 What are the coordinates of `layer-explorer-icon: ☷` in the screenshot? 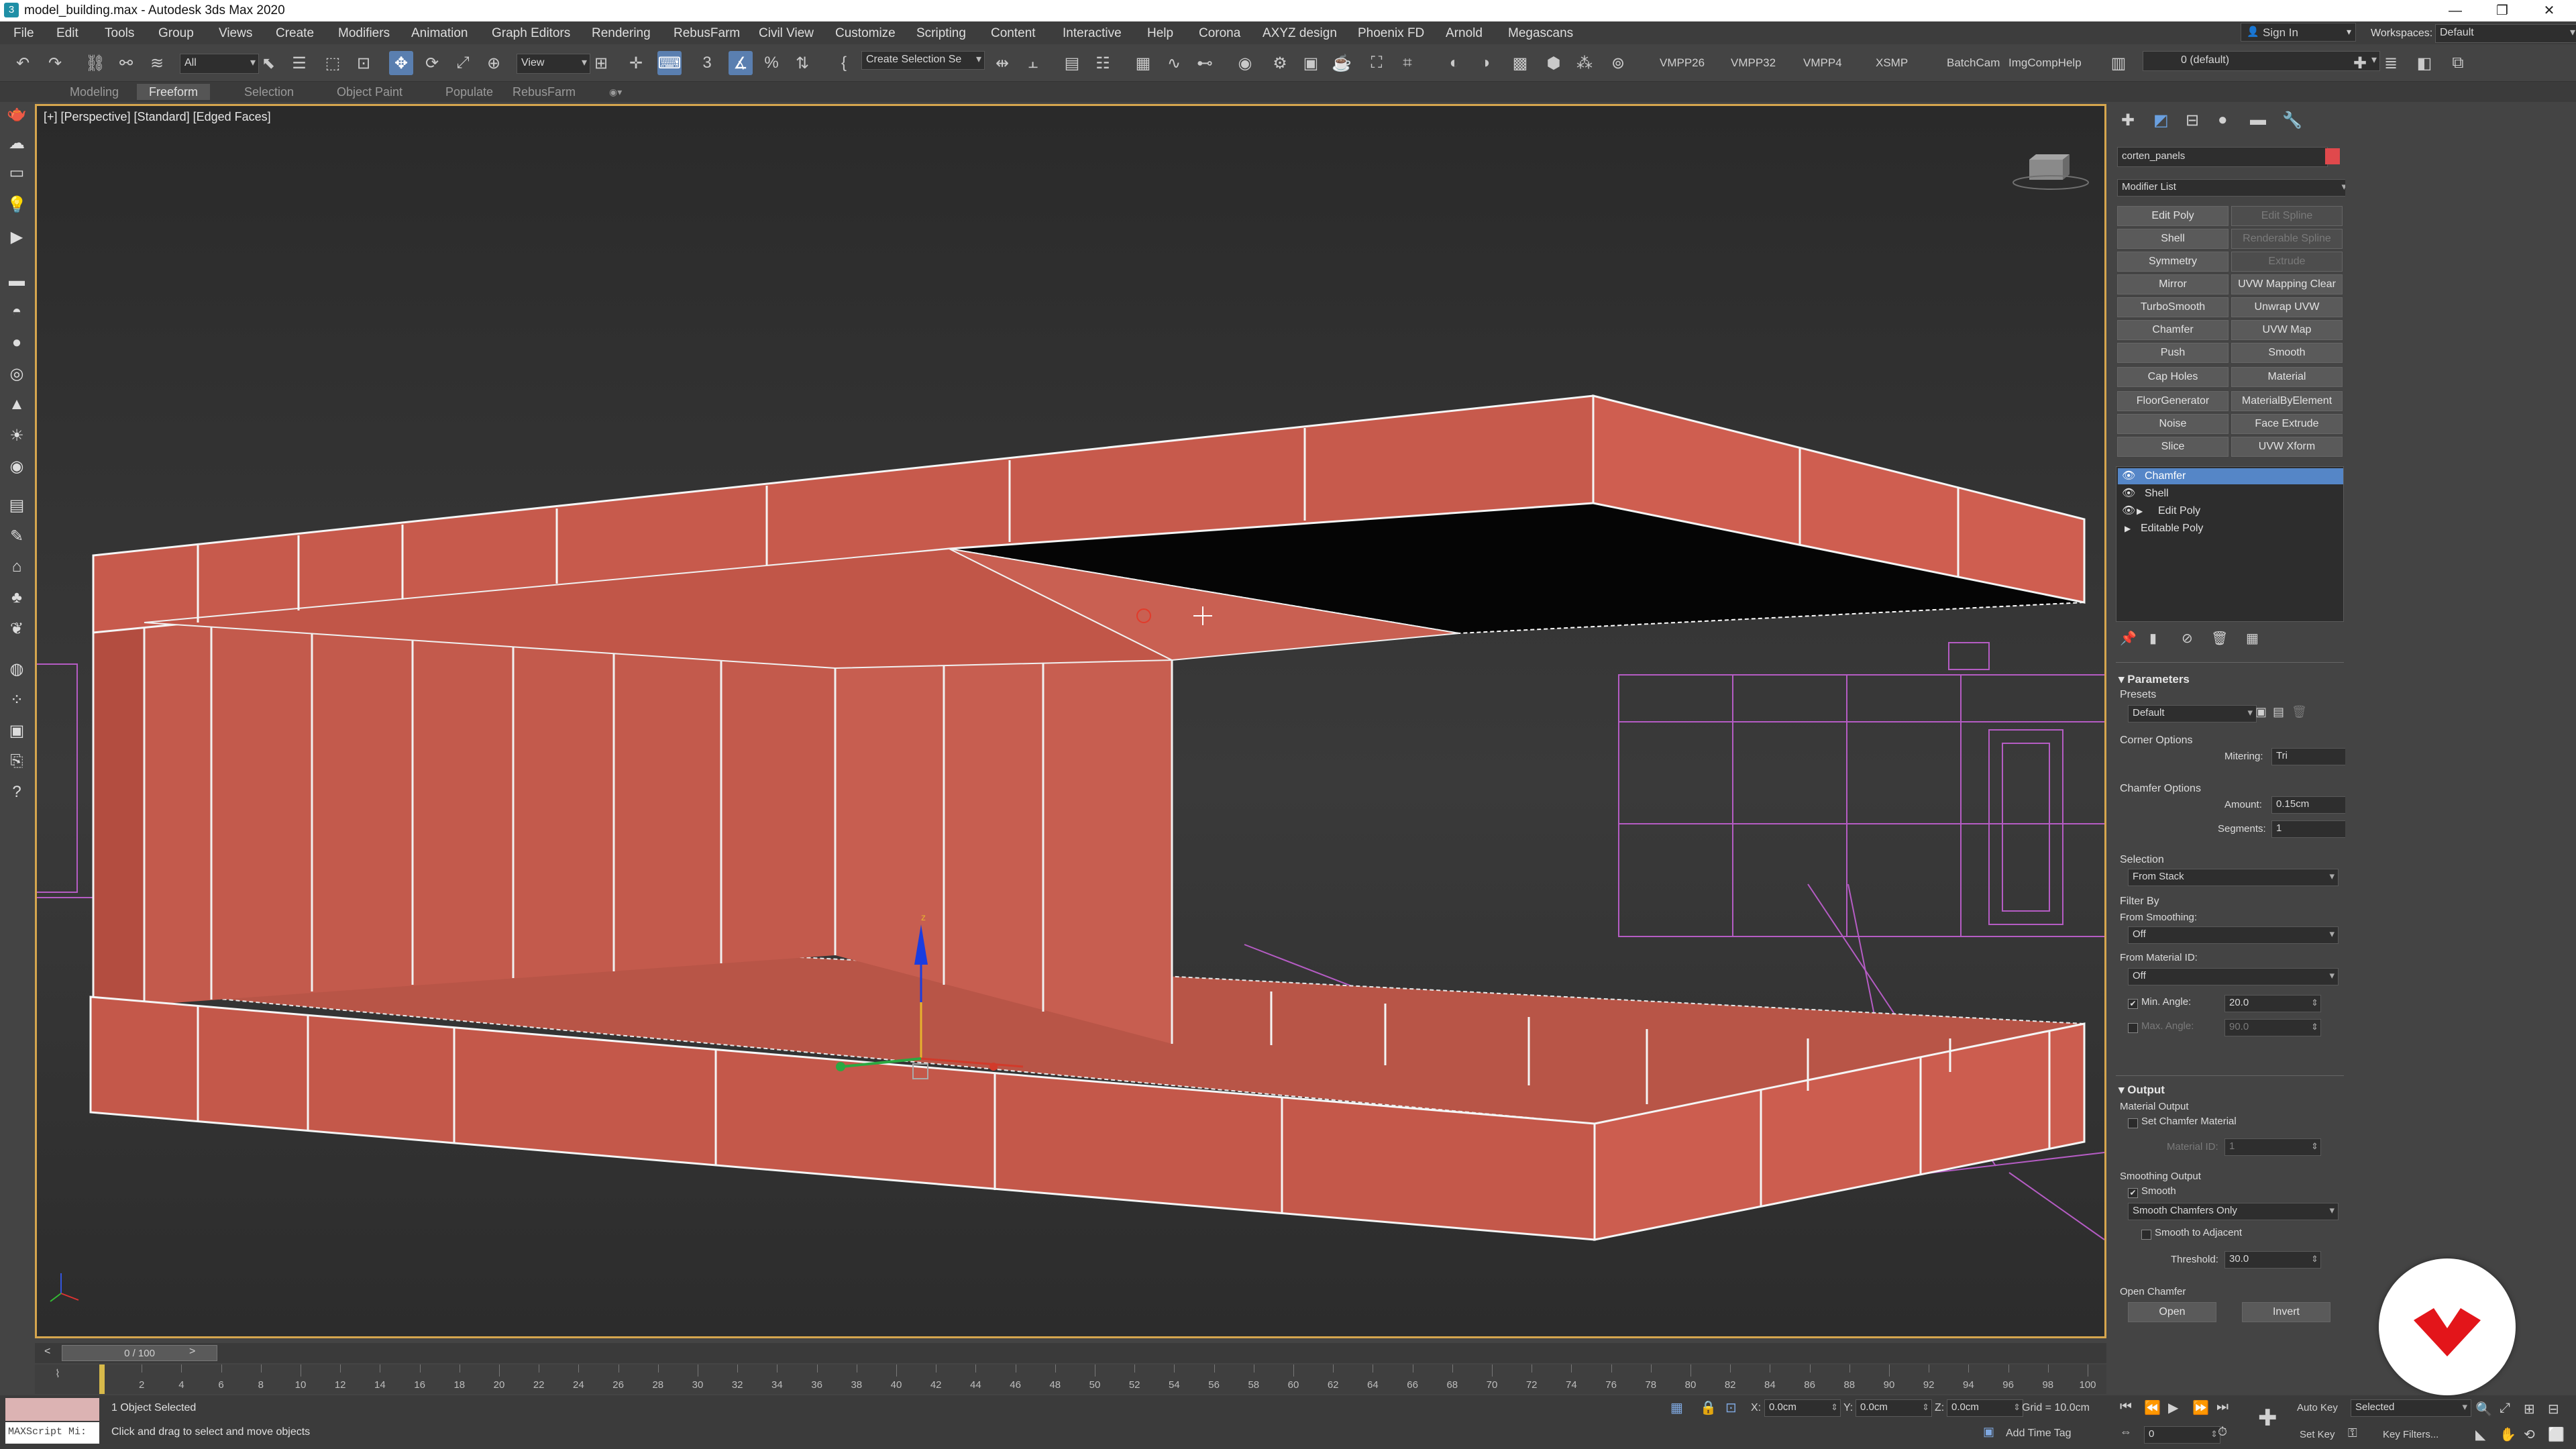 It's located at (1103, 63).